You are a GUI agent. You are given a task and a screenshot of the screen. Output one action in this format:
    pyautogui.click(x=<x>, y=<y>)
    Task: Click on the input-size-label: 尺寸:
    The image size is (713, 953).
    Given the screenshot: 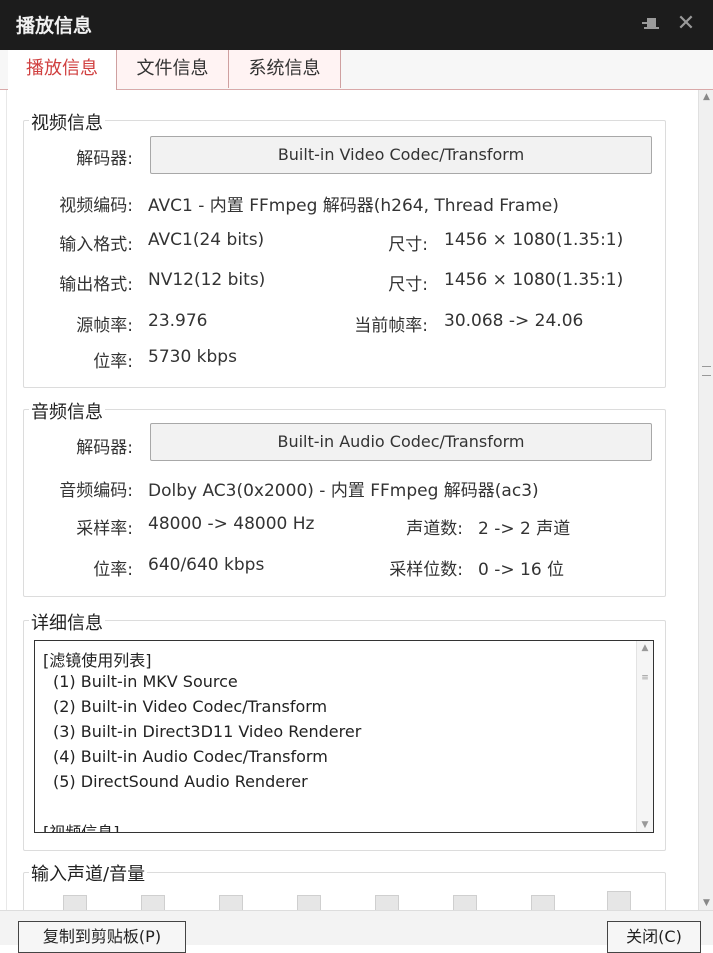 What is the action you would take?
    pyautogui.click(x=408, y=245)
    